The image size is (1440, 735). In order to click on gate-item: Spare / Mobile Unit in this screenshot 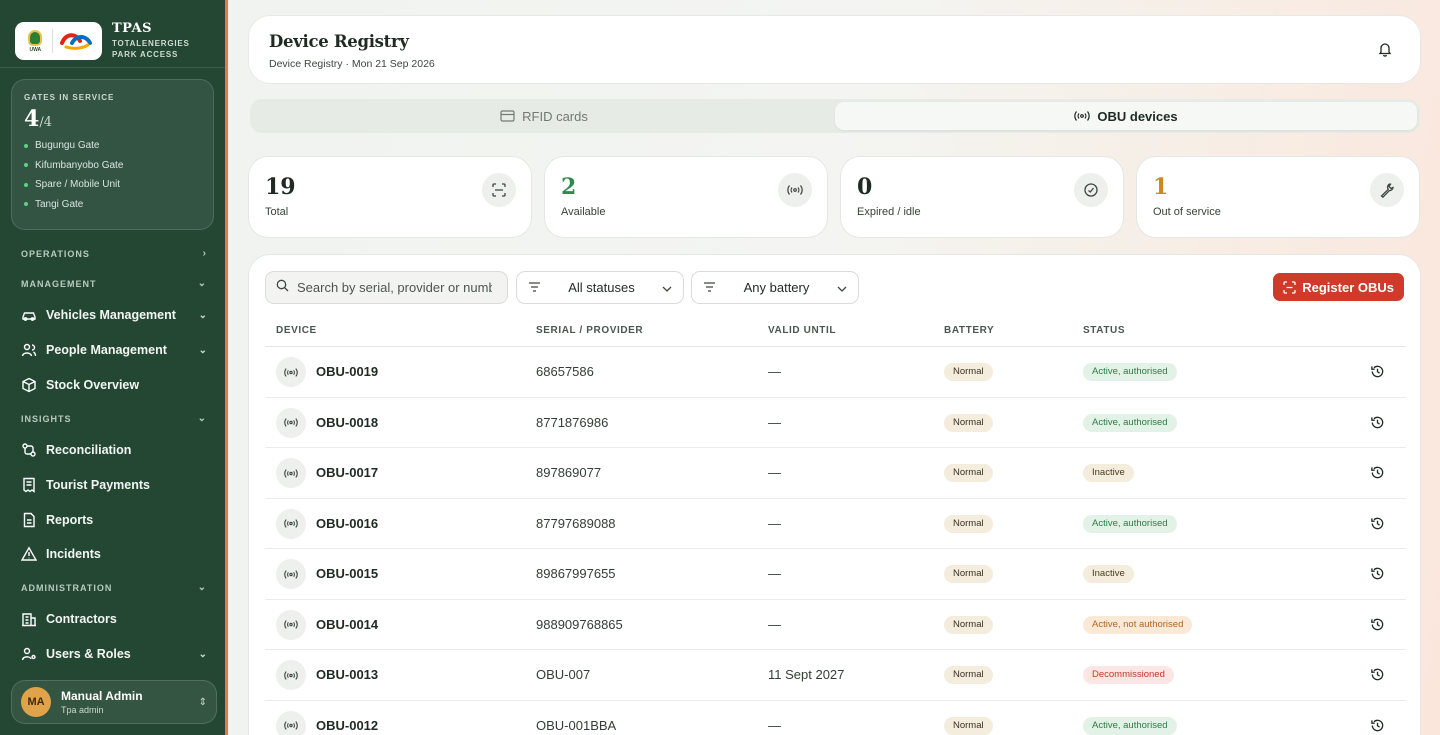, I will do `click(112, 185)`.